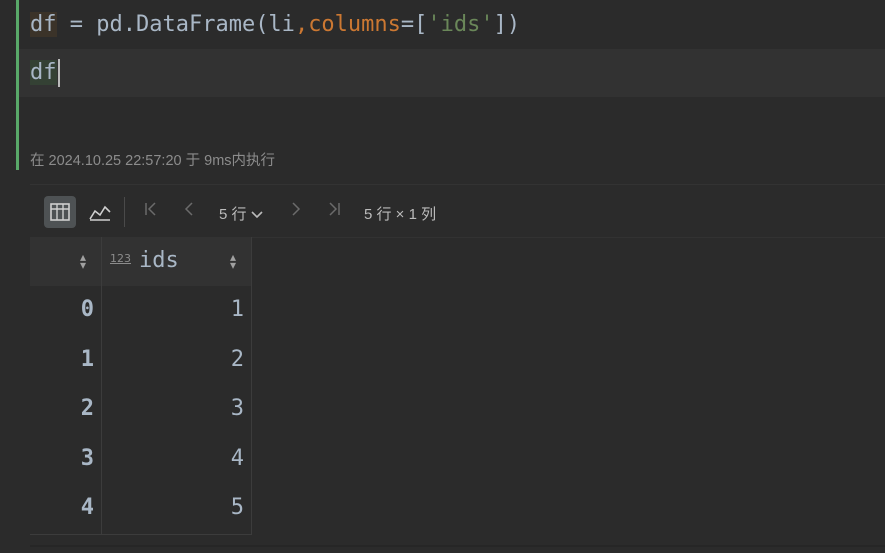  I want to click on code-line-1: df = pd.DataFrame(li,columns=['ids']), so click(275, 25).